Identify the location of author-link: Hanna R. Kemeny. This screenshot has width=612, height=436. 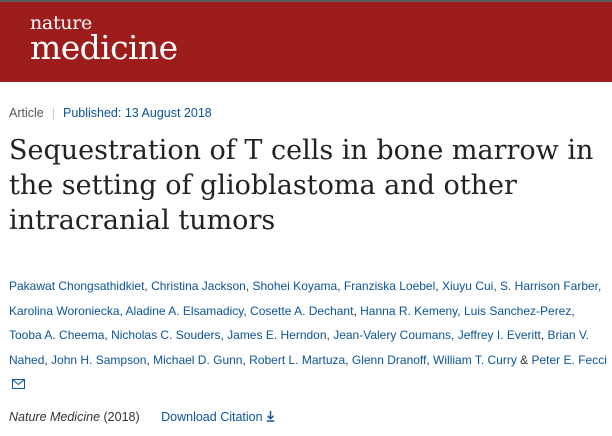
(408, 311).